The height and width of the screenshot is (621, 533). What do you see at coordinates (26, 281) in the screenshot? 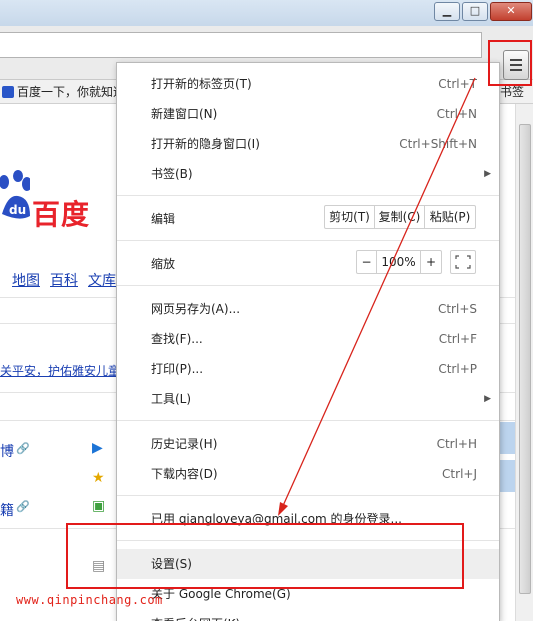
I see `nav-link-map: 地图` at bounding box center [26, 281].